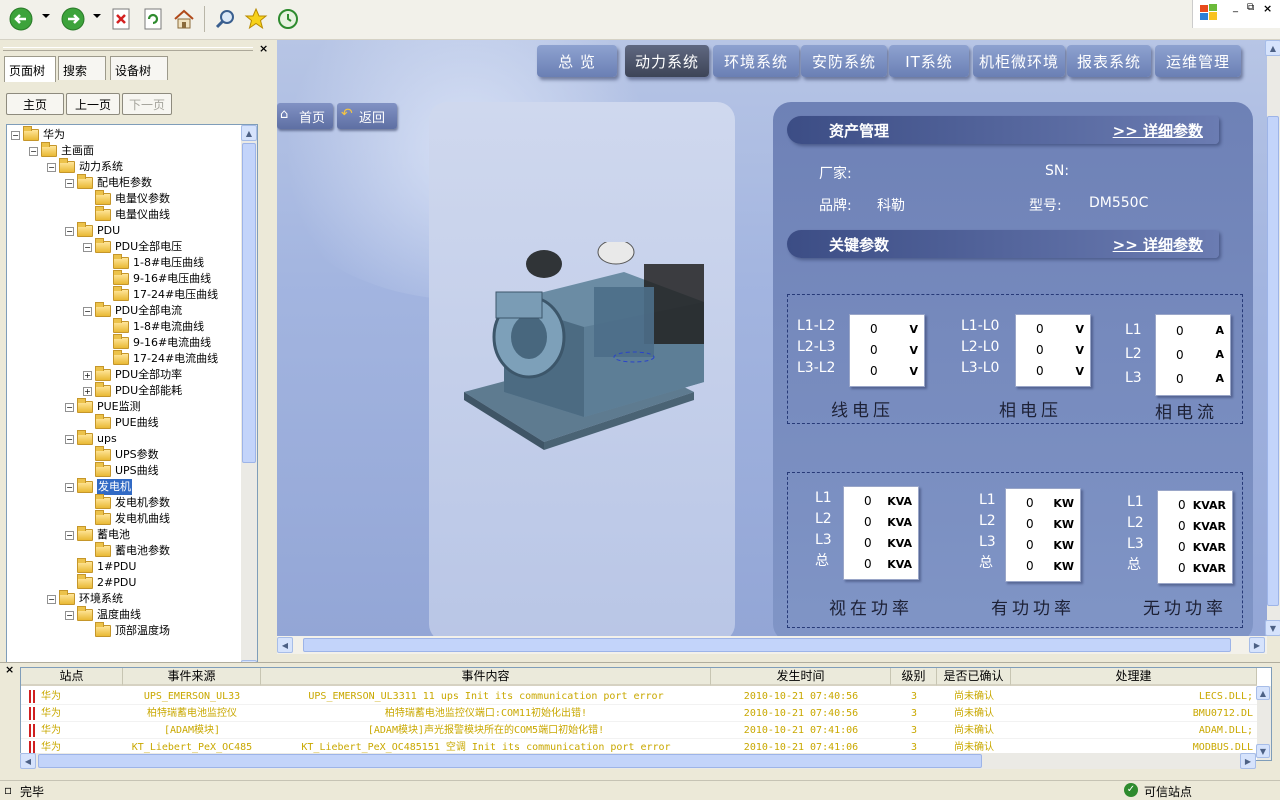 The height and width of the screenshot is (800, 1280). I want to click on nav-tab: IT系统, so click(929, 61).